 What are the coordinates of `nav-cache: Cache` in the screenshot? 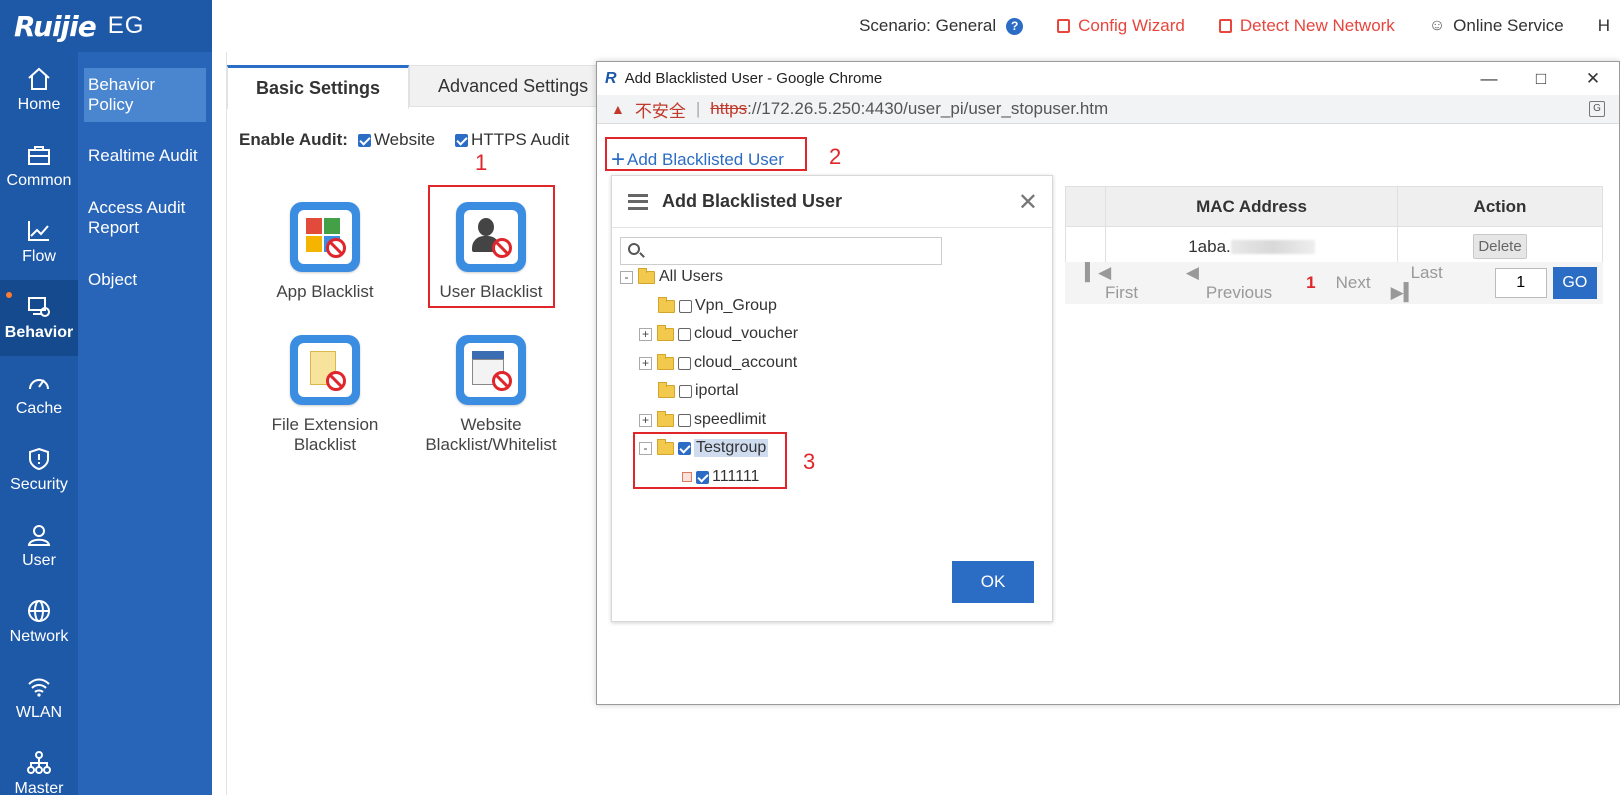 It's located at (39, 394).